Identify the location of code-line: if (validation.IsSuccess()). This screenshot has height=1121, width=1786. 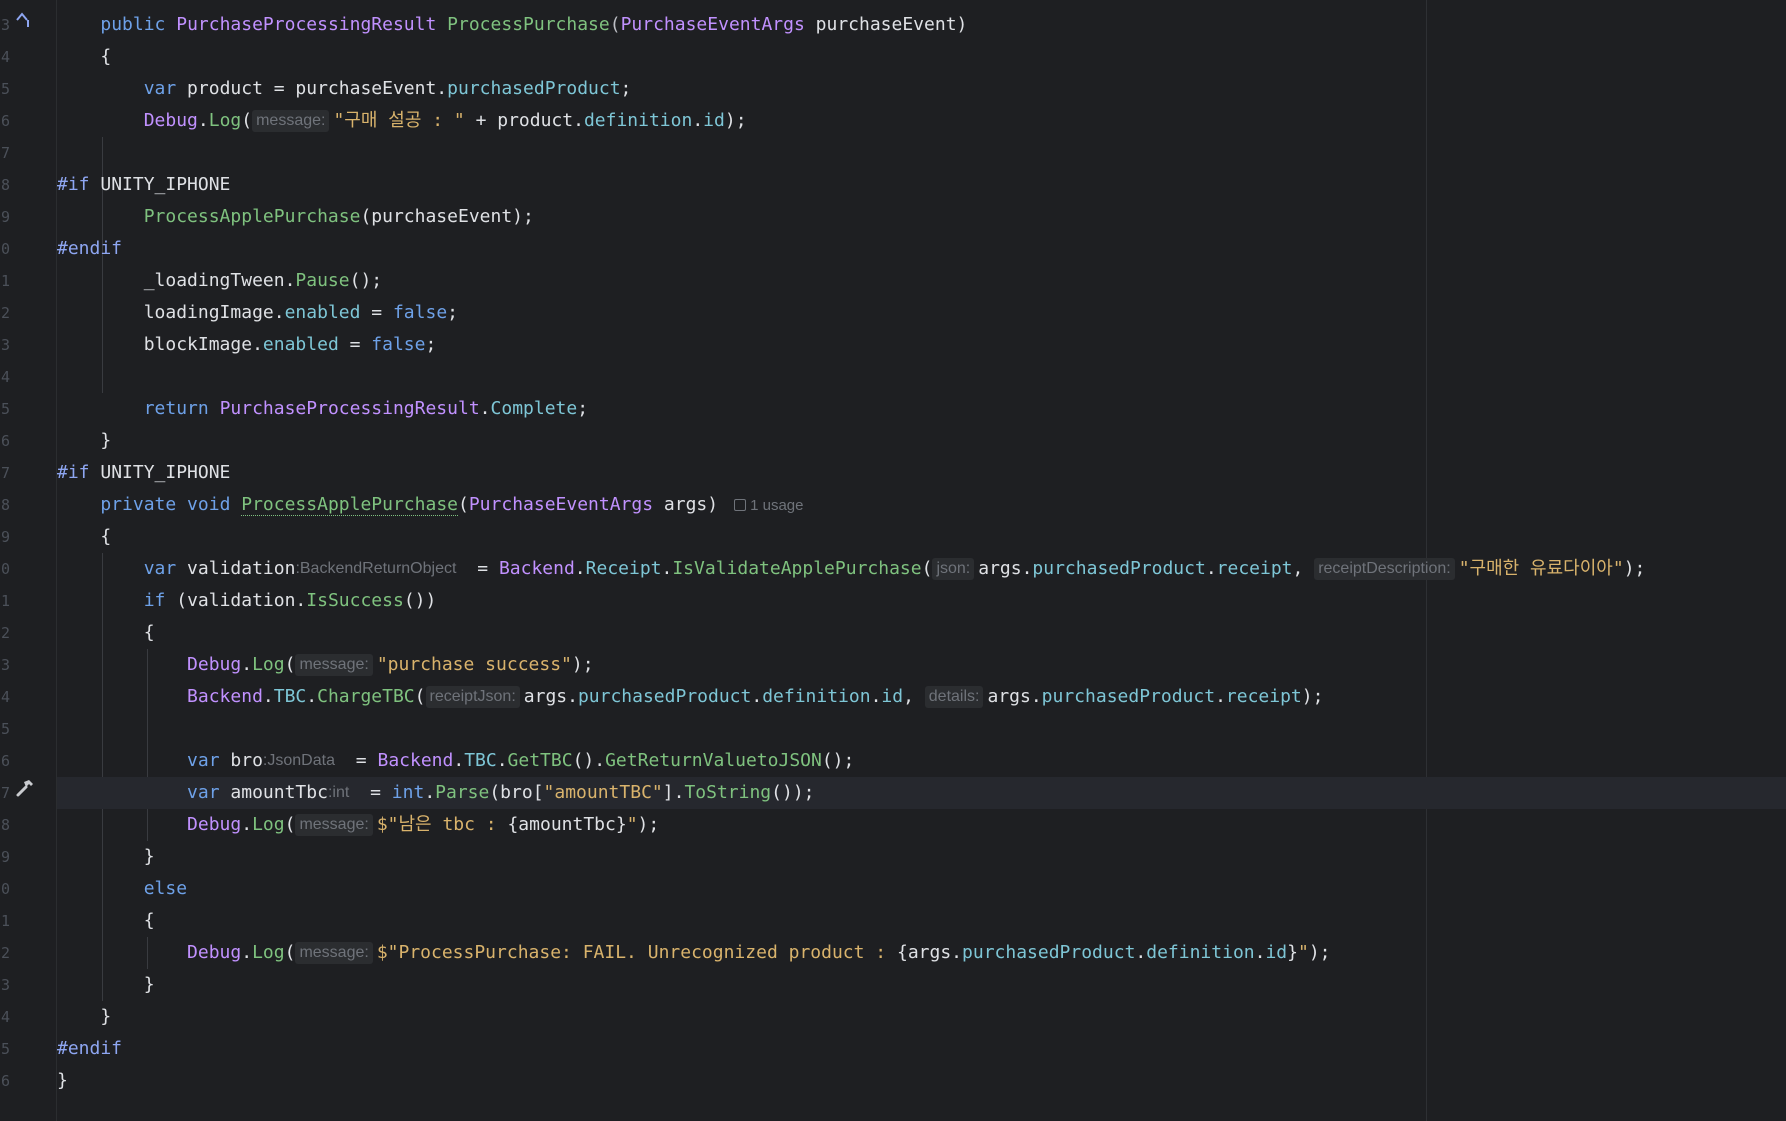
(921, 601).